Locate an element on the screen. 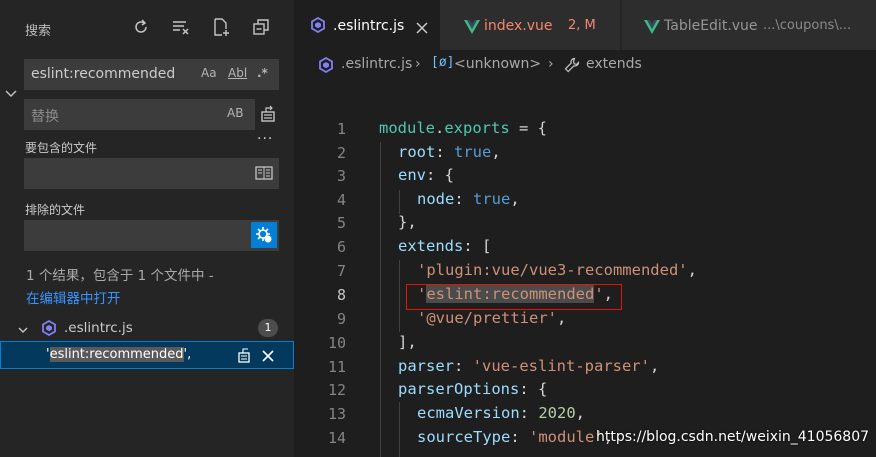 This screenshot has width=876, height=457. result-match-row: 'eslint:recommended', is located at coordinates (147, 355).